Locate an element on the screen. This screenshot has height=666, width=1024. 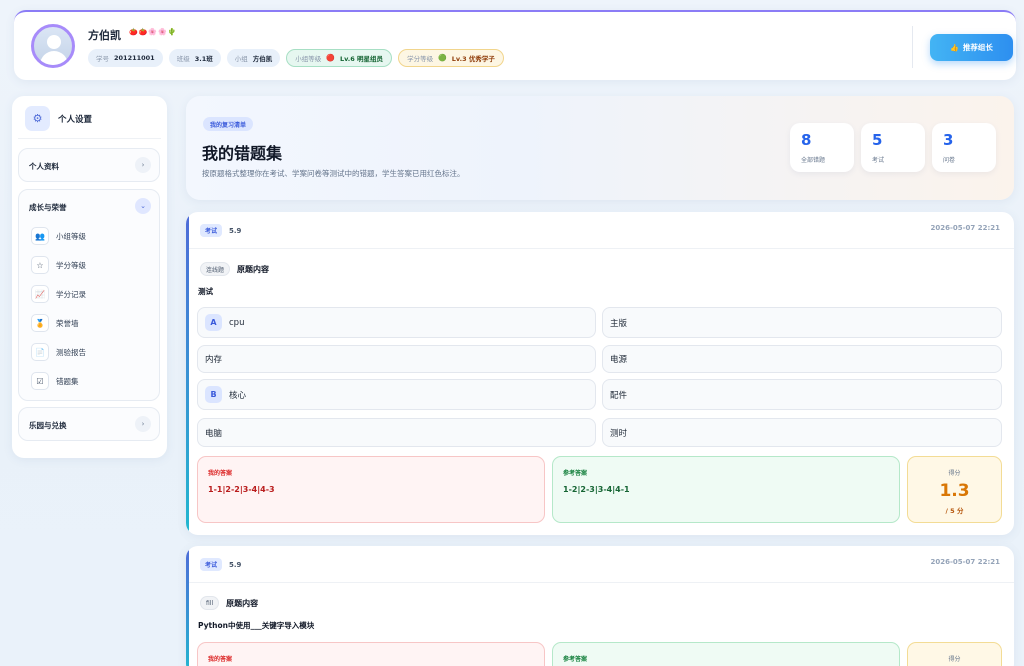
star-icon: ☆ is located at coordinates (40, 265).